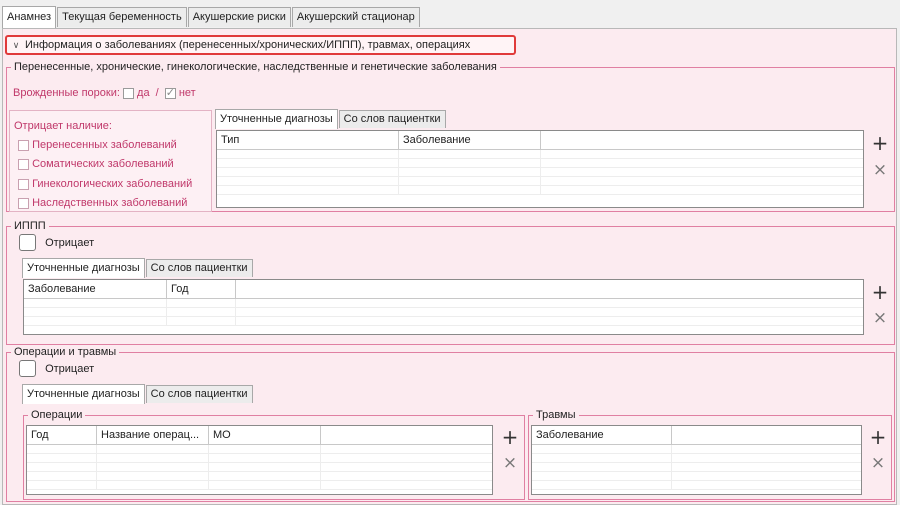 This screenshot has height=505, width=900. What do you see at coordinates (128, 93) in the screenshot?
I see `congenital-yes-checkbox` at bounding box center [128, 93].